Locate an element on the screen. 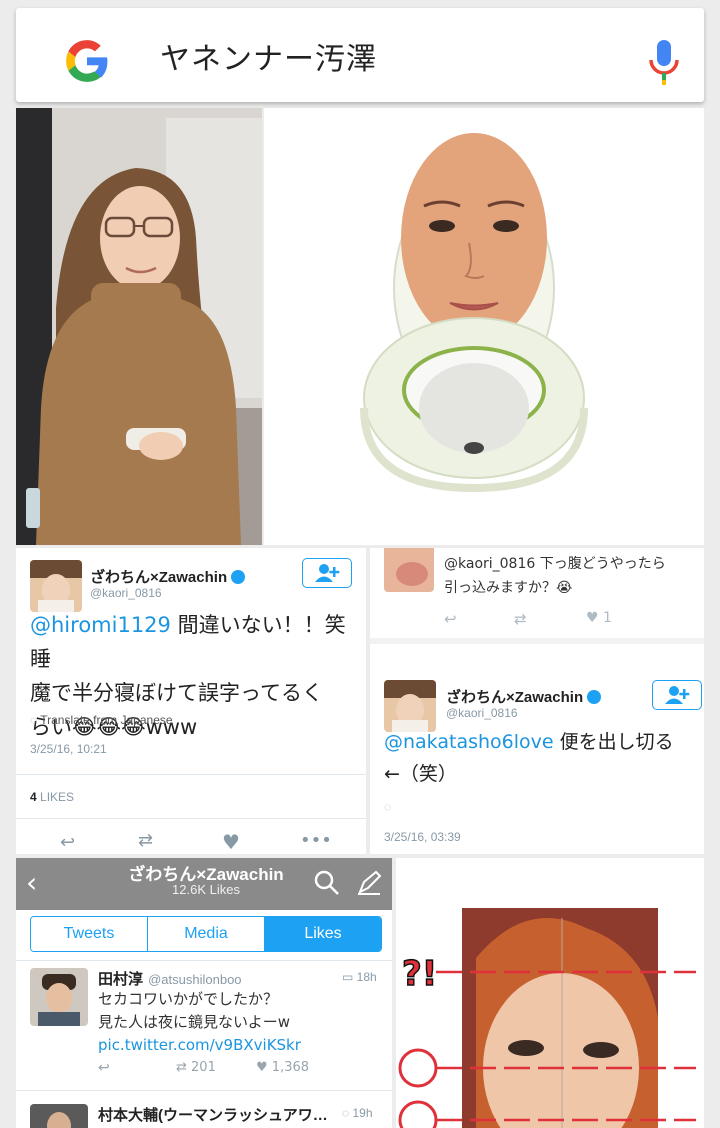 This screenshot has height=1128, width=720. likes-label: LIKES is located at coordinates (57, 797).